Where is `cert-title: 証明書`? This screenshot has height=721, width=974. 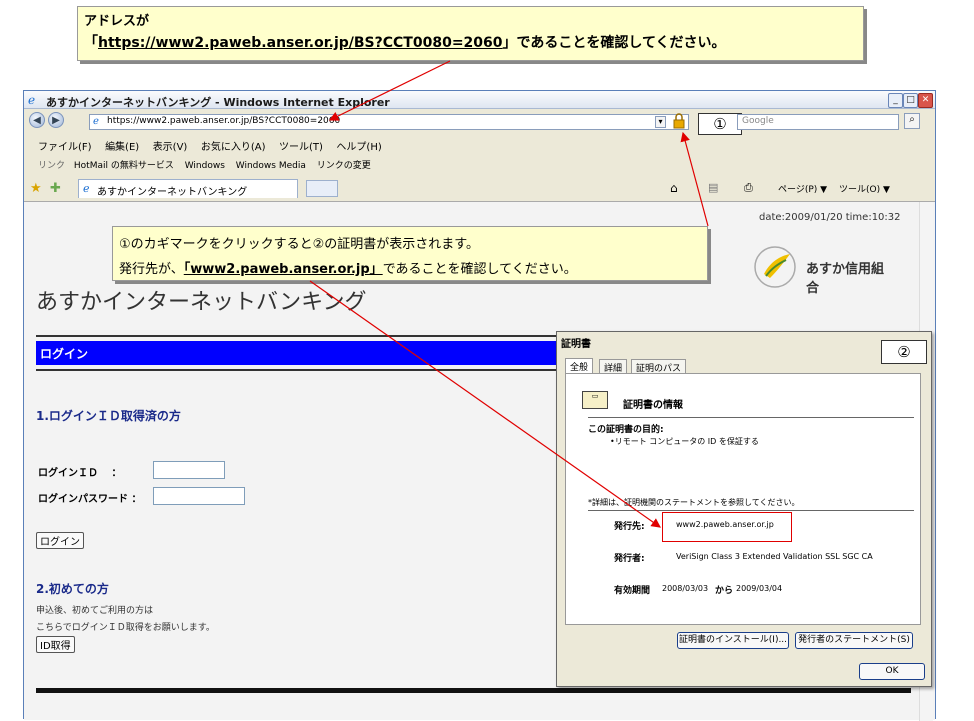
cert-title: 証明書 is located at coordinates (576, 344).